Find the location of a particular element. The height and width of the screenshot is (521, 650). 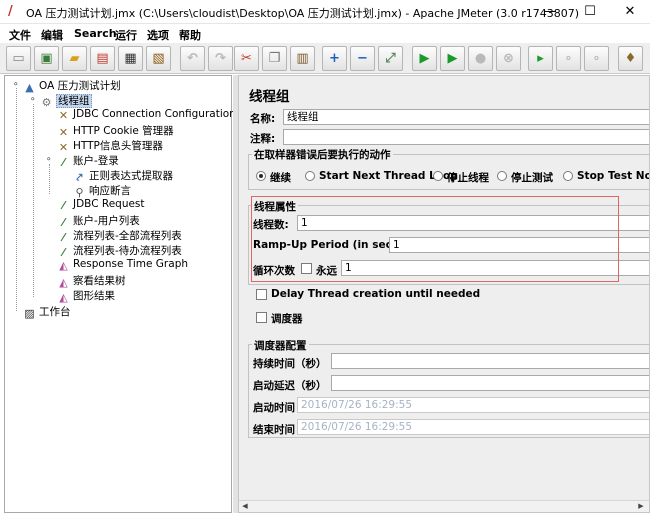

test-plan-icon: ▲ is located at coordinates (29, 87).